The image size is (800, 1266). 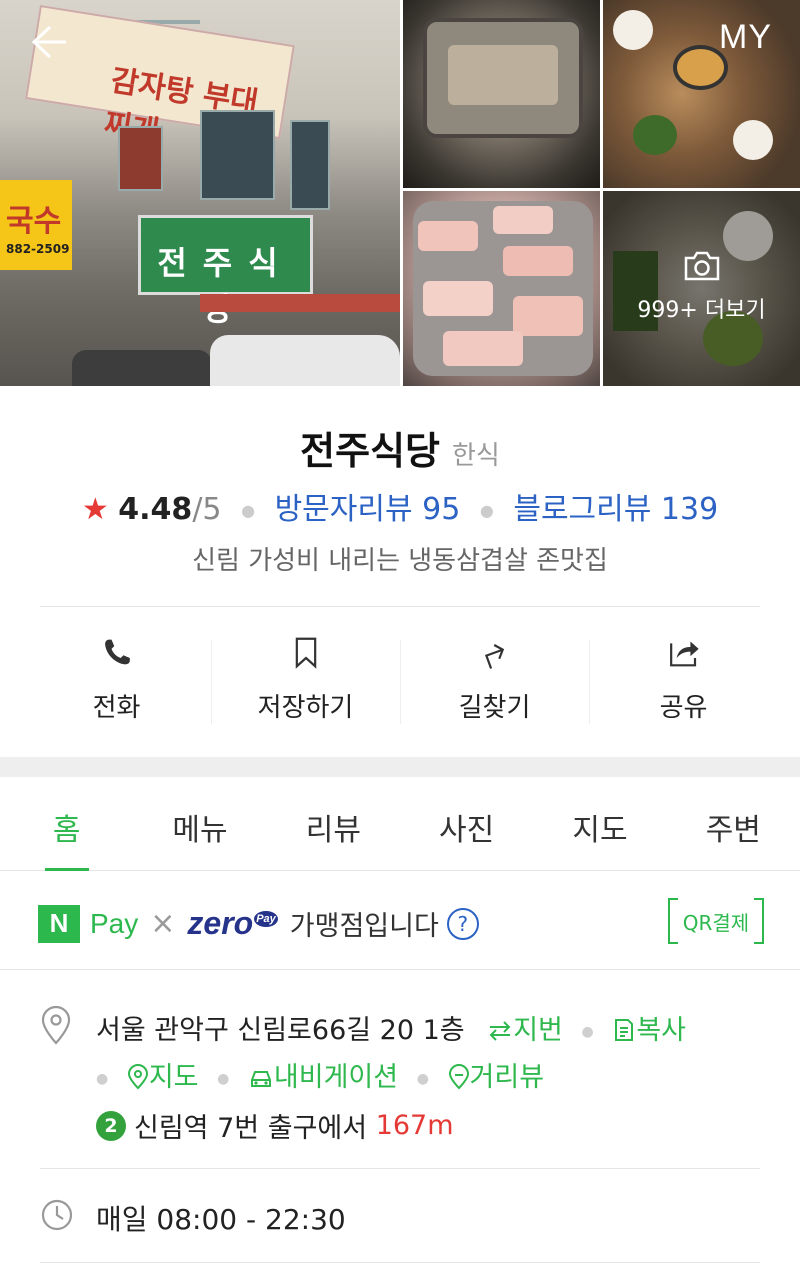 What do you see at coordinates (615, 509) in the screenshot?
I see `blog-reviews-link: 블로그리뷰 139` at bounding box center [615, 509].